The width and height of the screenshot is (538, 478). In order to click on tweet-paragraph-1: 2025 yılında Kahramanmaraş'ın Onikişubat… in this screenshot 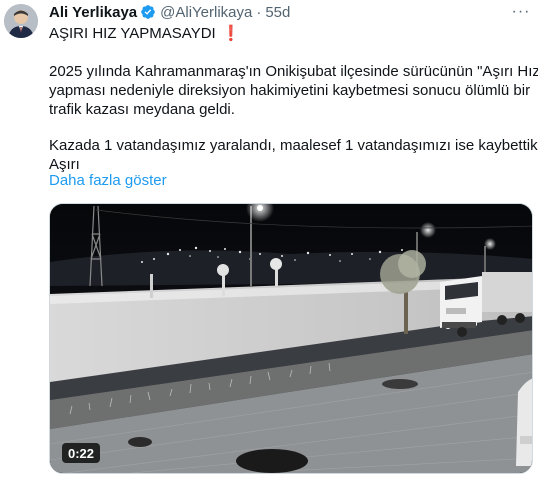, I will do `click(293, 90)`.